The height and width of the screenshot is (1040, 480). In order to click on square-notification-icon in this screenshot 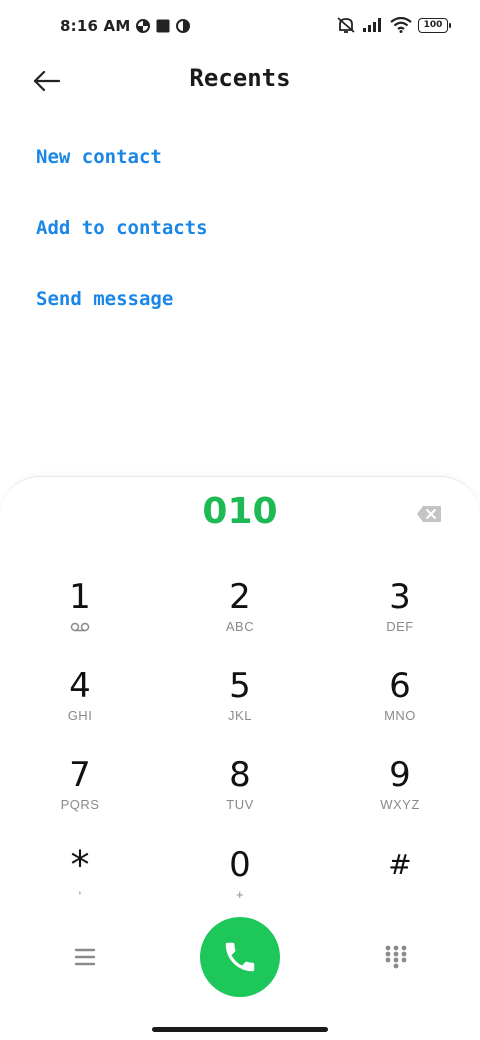, I will do `click(163, 26)`.